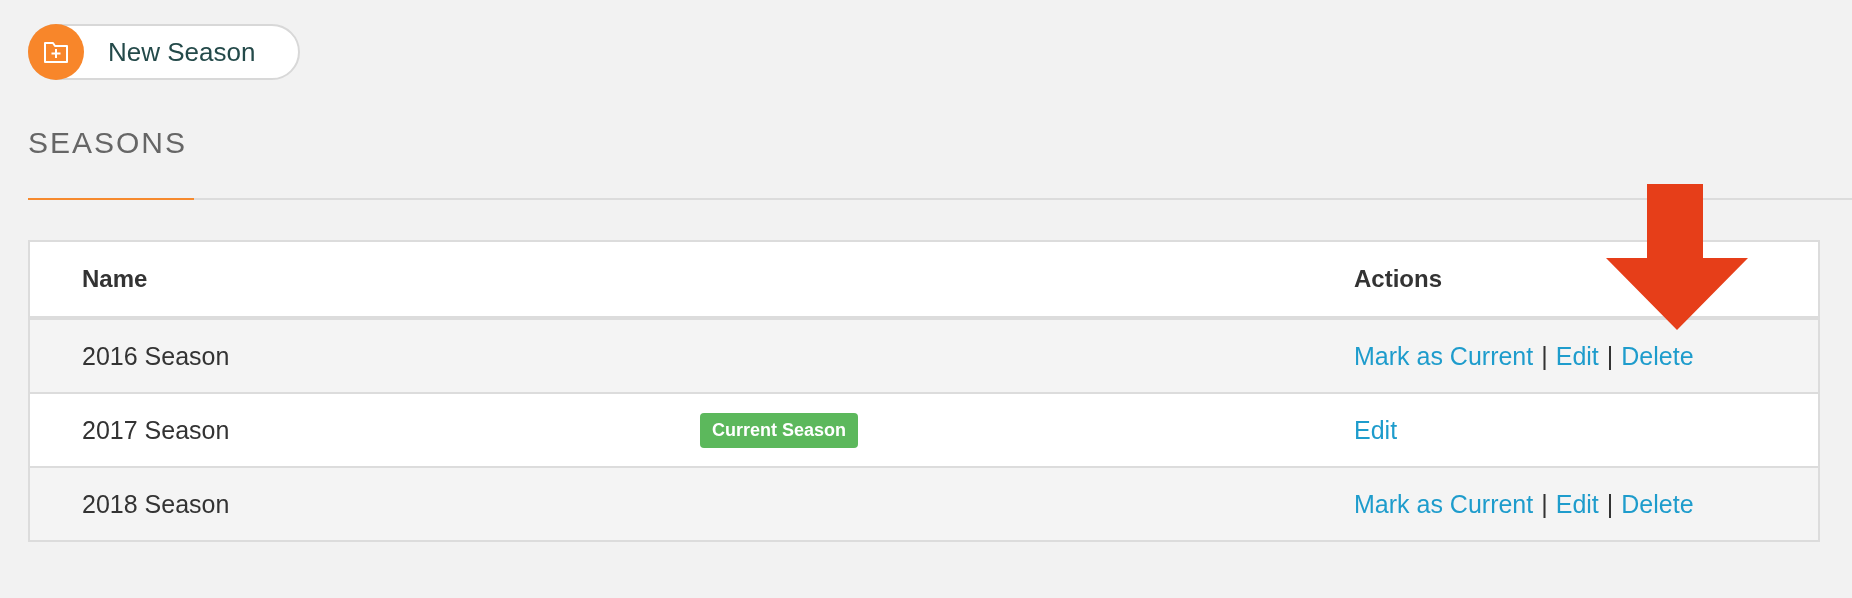  Describe the element at coordinates (1398, 279) in the screenshot. I see `column-header: Actions` at that location.